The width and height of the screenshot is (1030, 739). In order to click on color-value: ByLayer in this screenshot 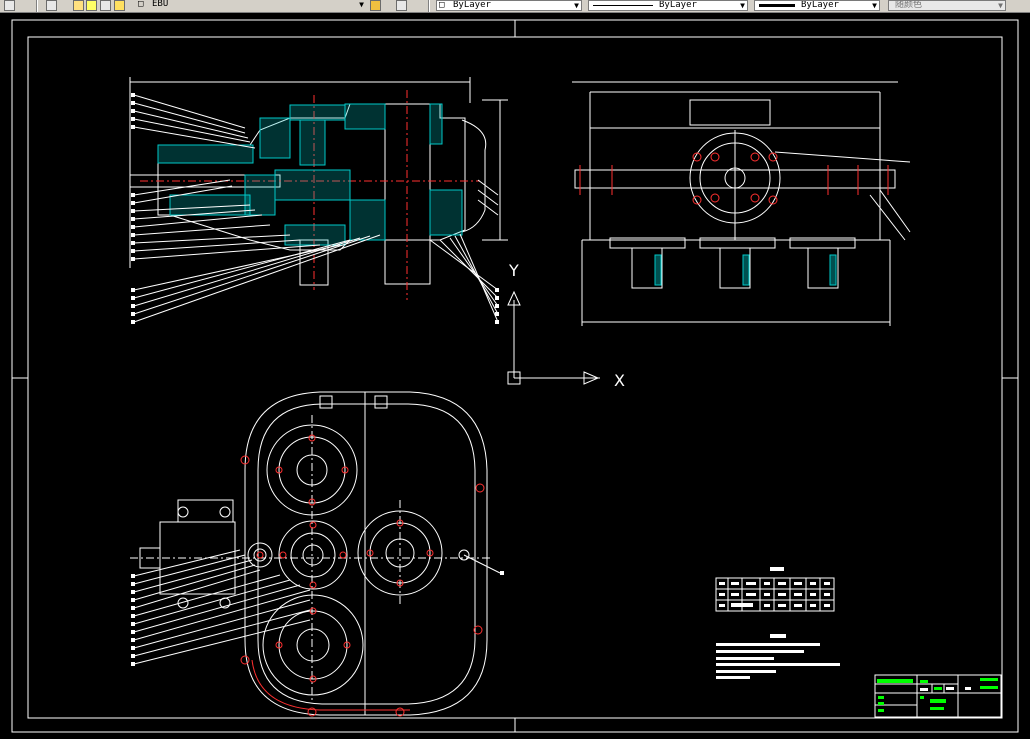, I will do `click(472, 5)`.